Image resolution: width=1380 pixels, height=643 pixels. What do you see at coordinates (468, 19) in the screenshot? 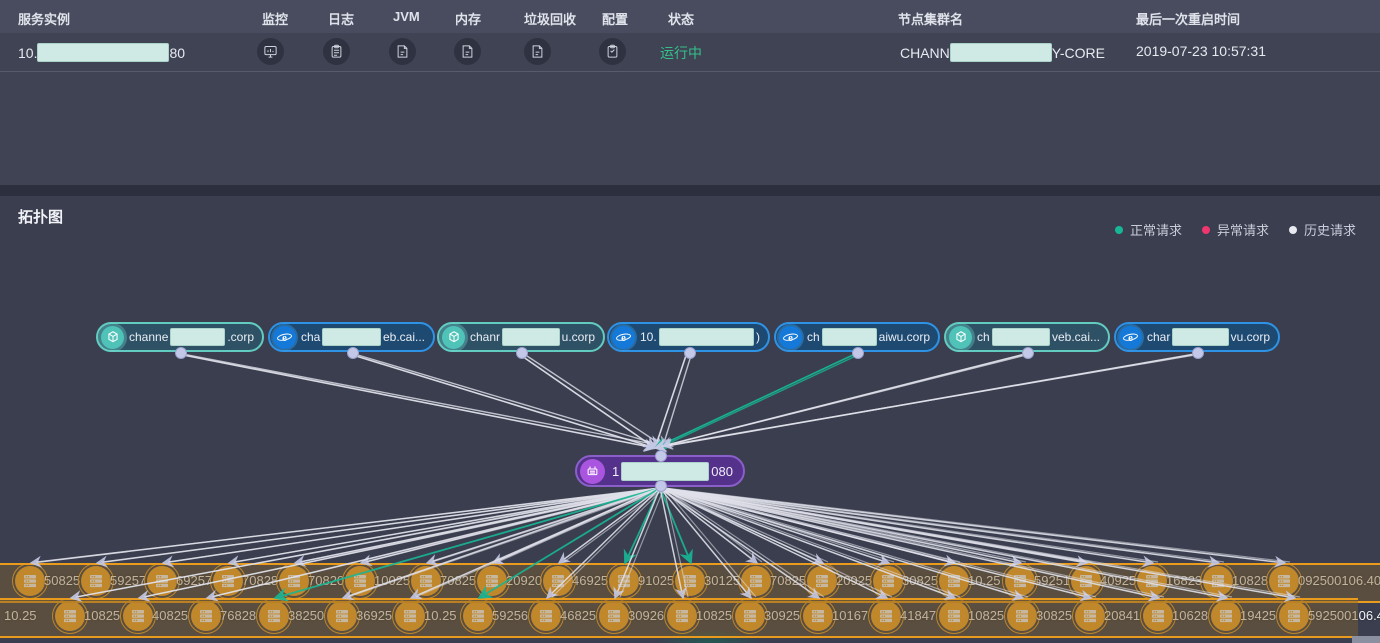
I see `column-header: 内存` at bounding box center [468, 19].